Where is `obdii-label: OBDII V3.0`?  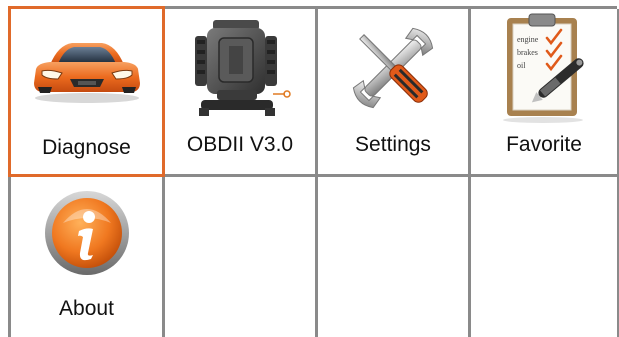 obdii-label: OBDII V3.0 is located at coordinates (240, 144).